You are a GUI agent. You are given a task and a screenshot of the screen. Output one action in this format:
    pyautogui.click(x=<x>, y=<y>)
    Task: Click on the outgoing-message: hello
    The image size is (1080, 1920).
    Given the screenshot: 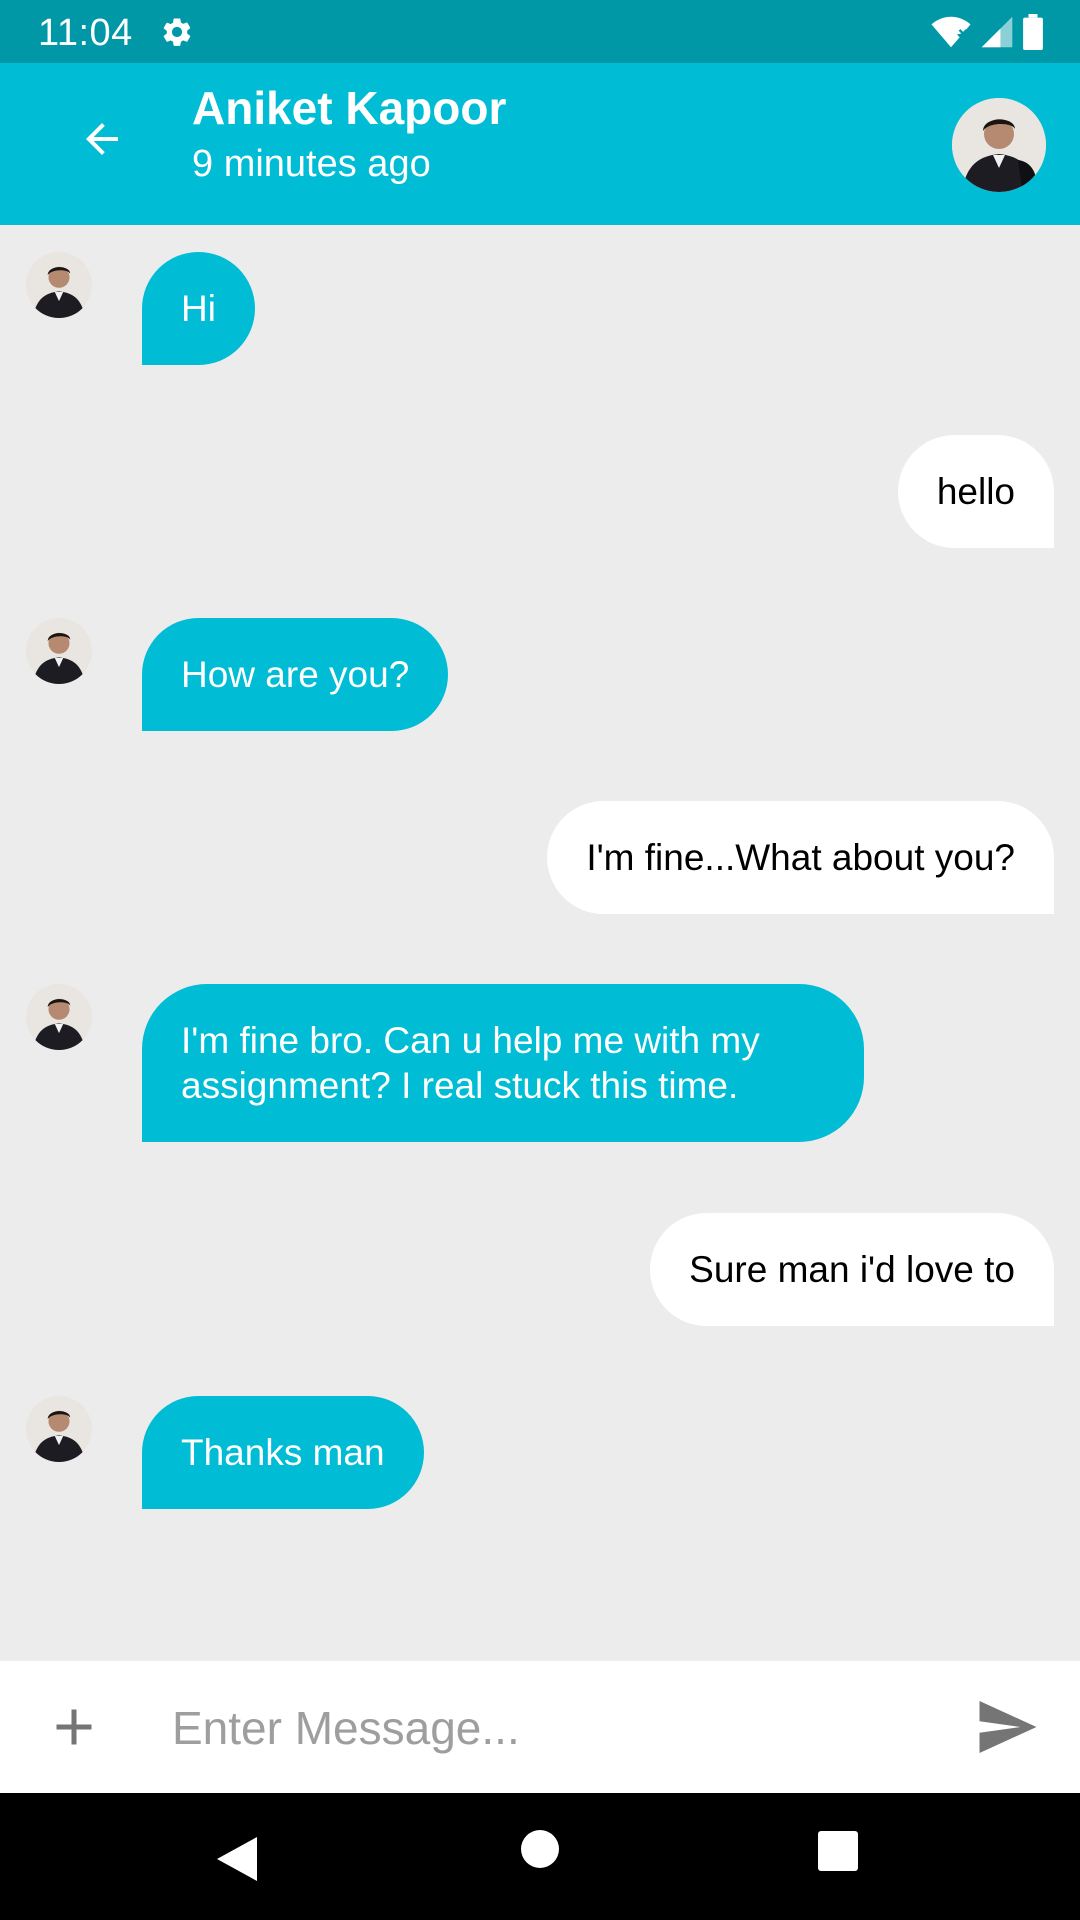 What is the action you would take?
    pyautogui.click(x=975, y=491)
    